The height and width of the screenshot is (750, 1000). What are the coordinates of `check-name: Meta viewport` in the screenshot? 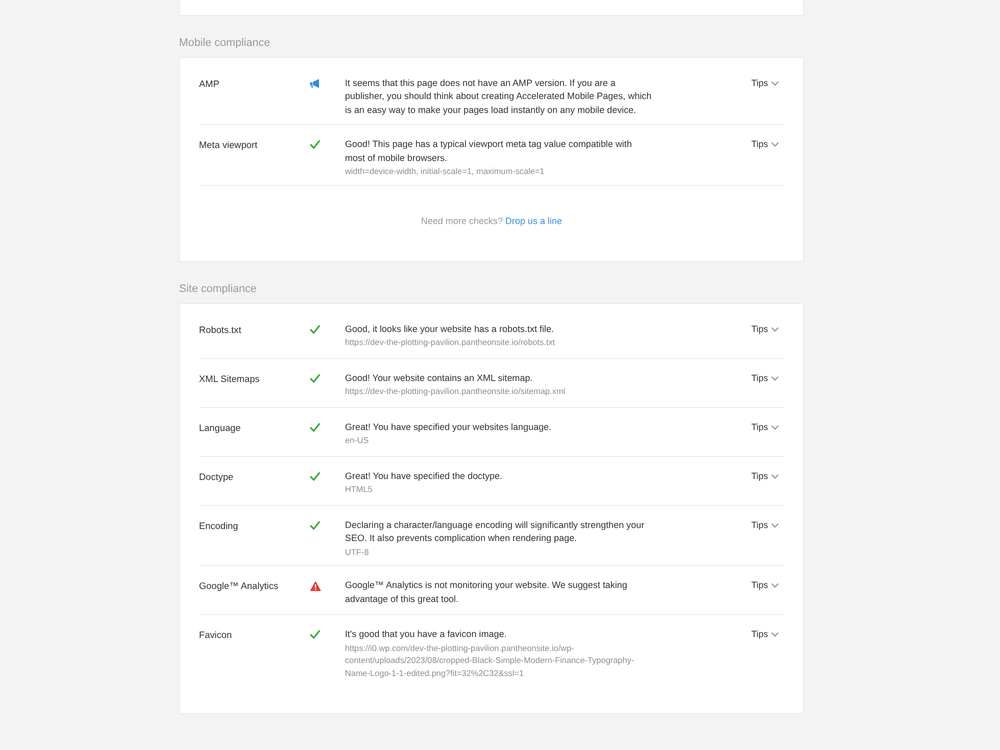 It's located at (228, 145).